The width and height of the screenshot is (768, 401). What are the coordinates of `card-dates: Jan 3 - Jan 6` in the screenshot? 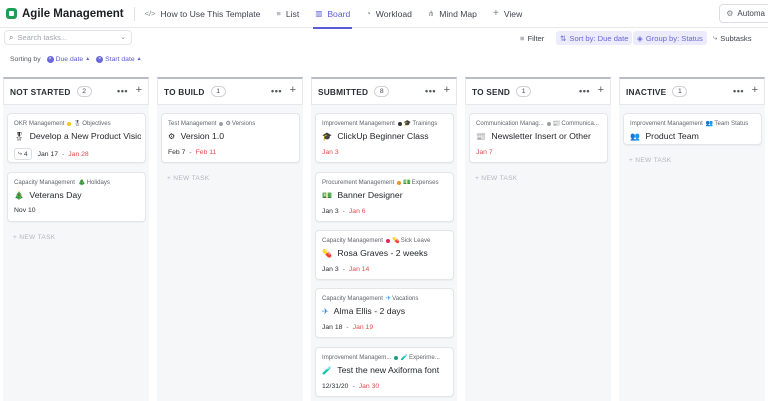 It's located at (344, 211).